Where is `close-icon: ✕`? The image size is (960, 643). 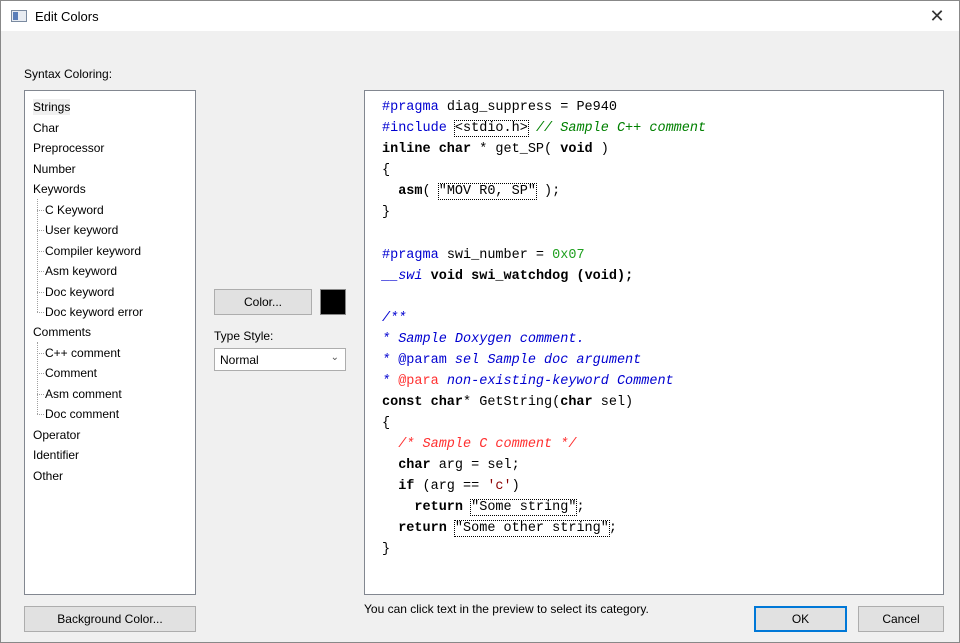 close-icon: ✕ is located at coordinates (937, 16).